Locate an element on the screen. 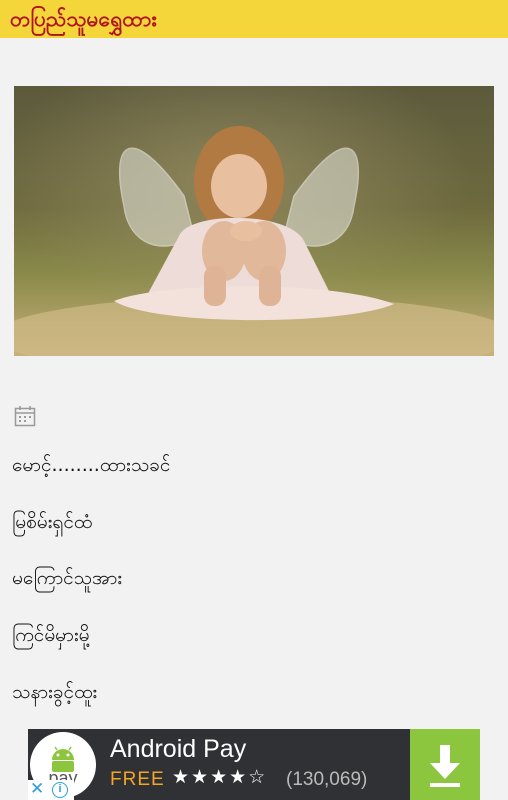 Image resolution: width=508 pixels, height=800 pixels. info-icon: i is located at coordinates (60, 790).